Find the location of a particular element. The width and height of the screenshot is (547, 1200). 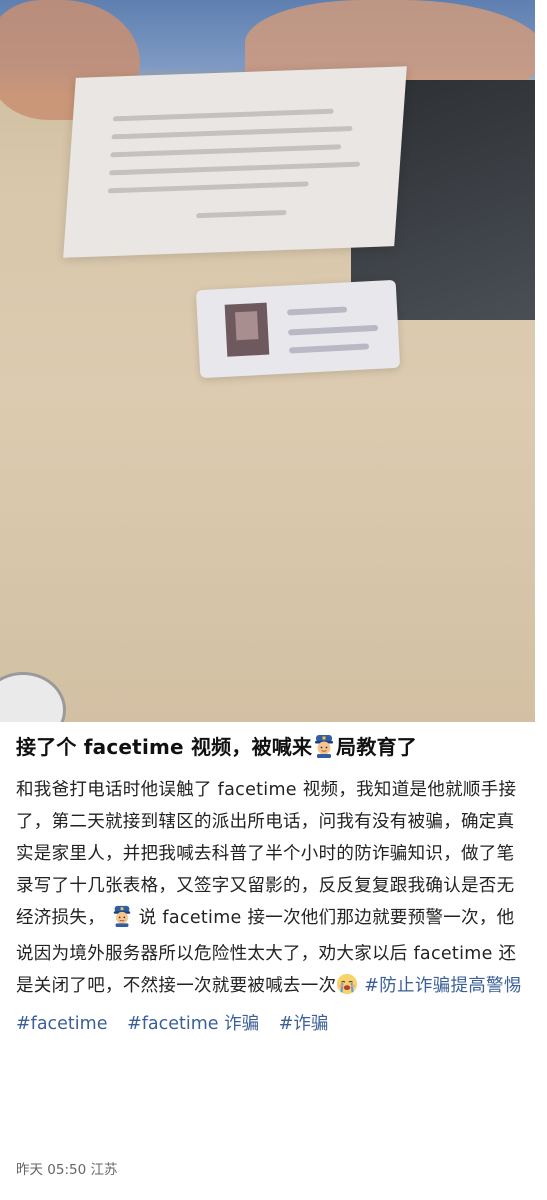

photo-mug is located at coordinates (33, 697).